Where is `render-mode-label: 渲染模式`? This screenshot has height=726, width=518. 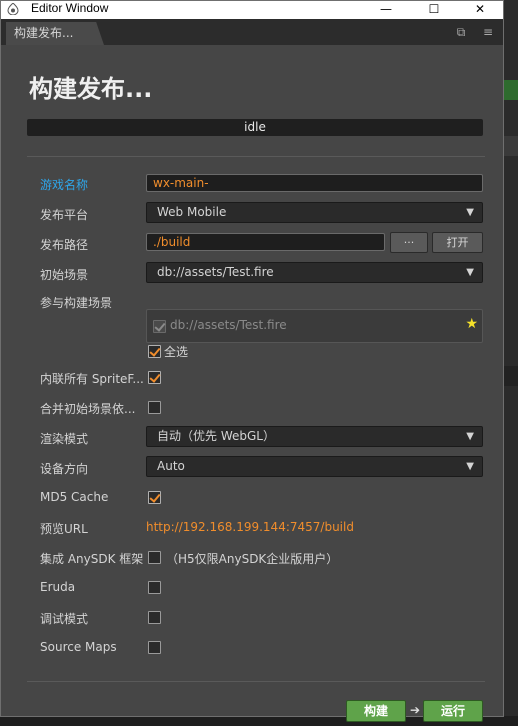 render-mode-label: 渲染模式 is located at coordinates (64, 439).